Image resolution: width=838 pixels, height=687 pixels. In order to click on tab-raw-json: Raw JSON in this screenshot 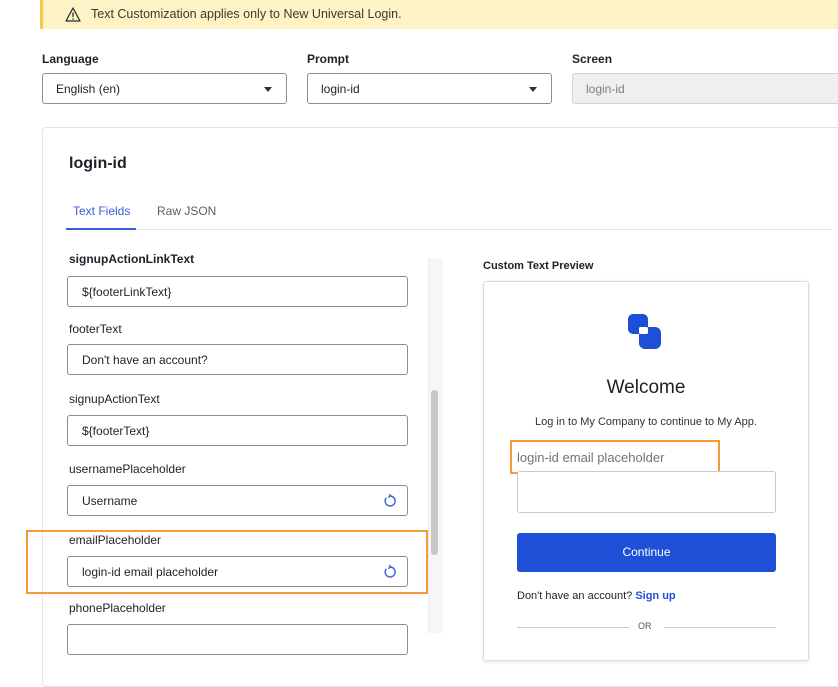, I will do `click(186, 211)`.